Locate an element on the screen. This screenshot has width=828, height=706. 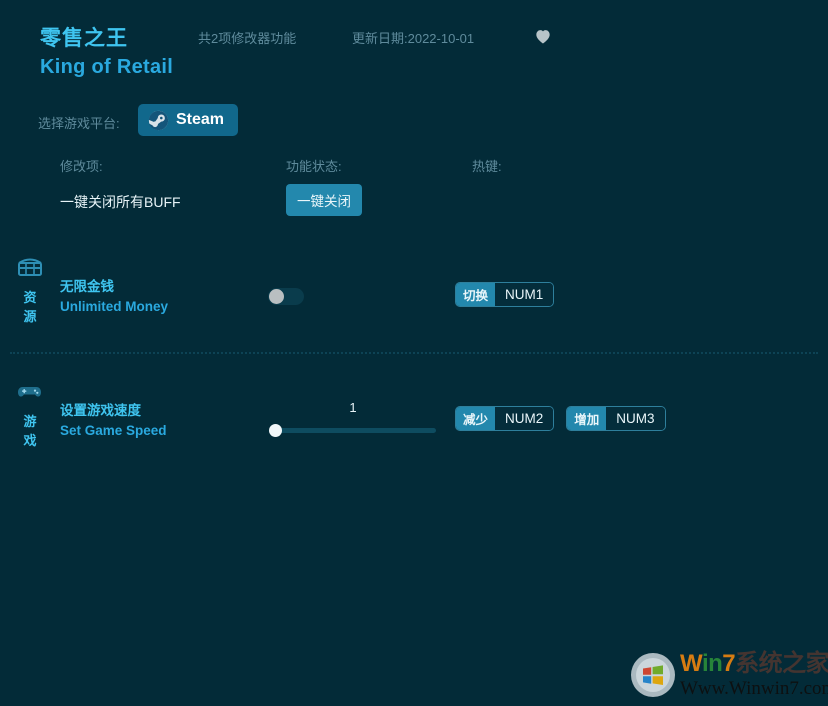
toggle-knob is located at coordinates (276, 296).